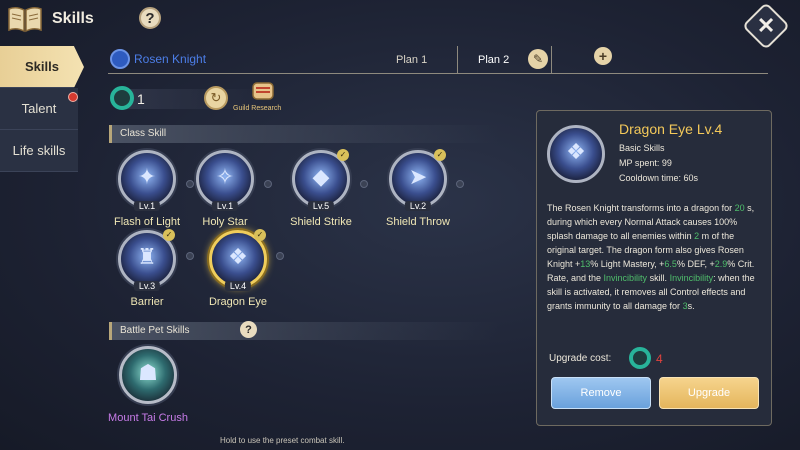 The height and width of the screenshot is (450, 800). Describe the element at coordinates (147, 256) in the screenshot. I see `barrier-icon: ♜` at that location.